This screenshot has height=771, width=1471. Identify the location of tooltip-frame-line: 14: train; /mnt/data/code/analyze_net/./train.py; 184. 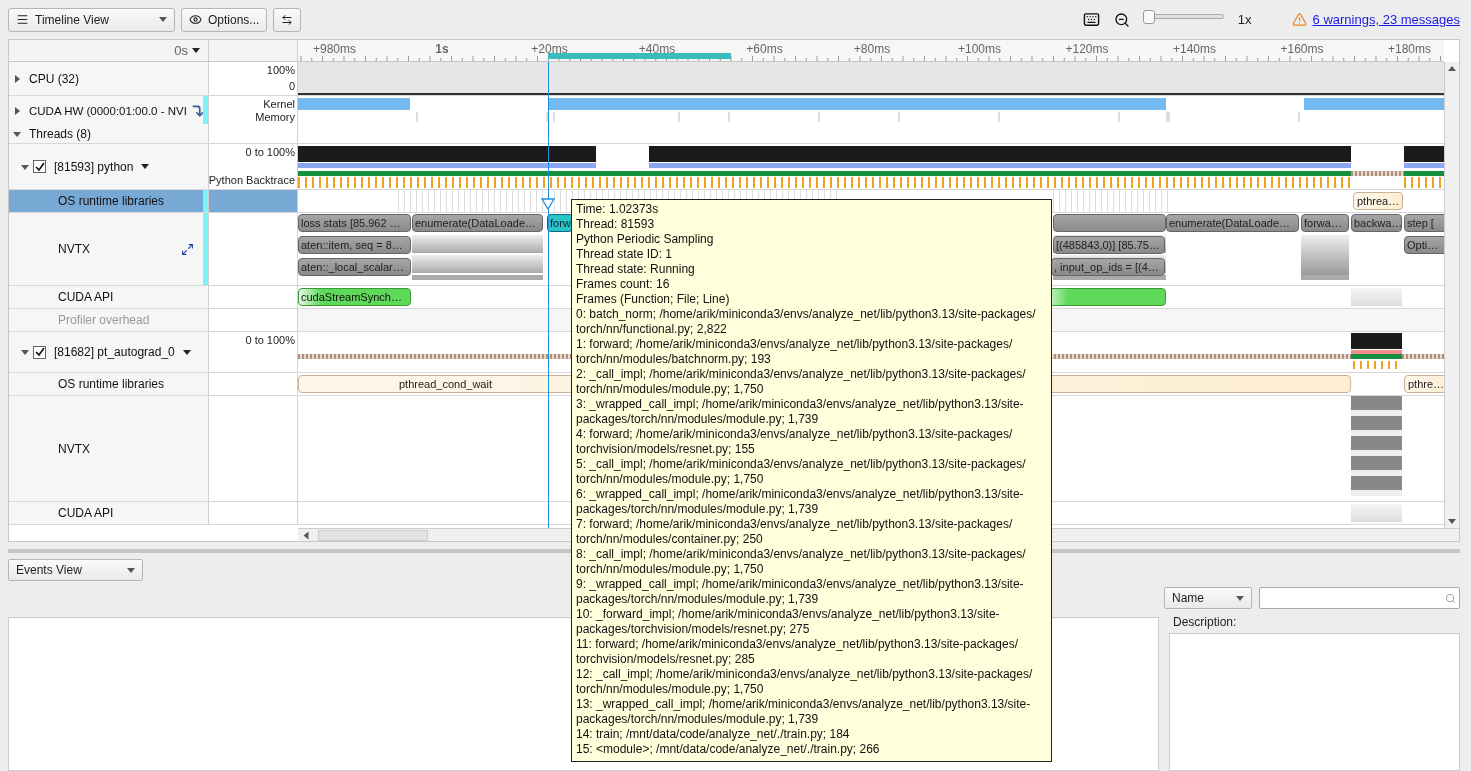
(713, 734).